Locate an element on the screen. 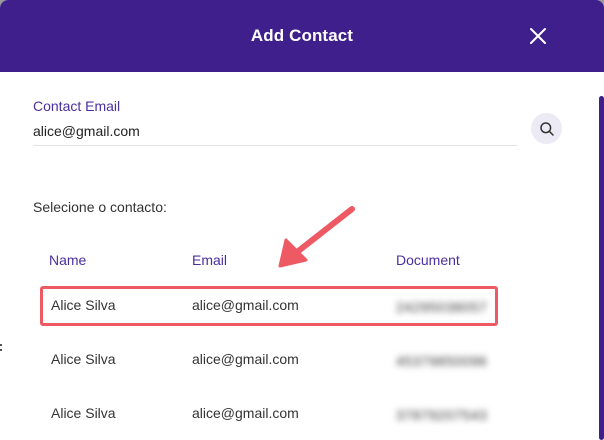 This screenshot has width=604, height=440. scrollbar is located at coordinates (601, 268).